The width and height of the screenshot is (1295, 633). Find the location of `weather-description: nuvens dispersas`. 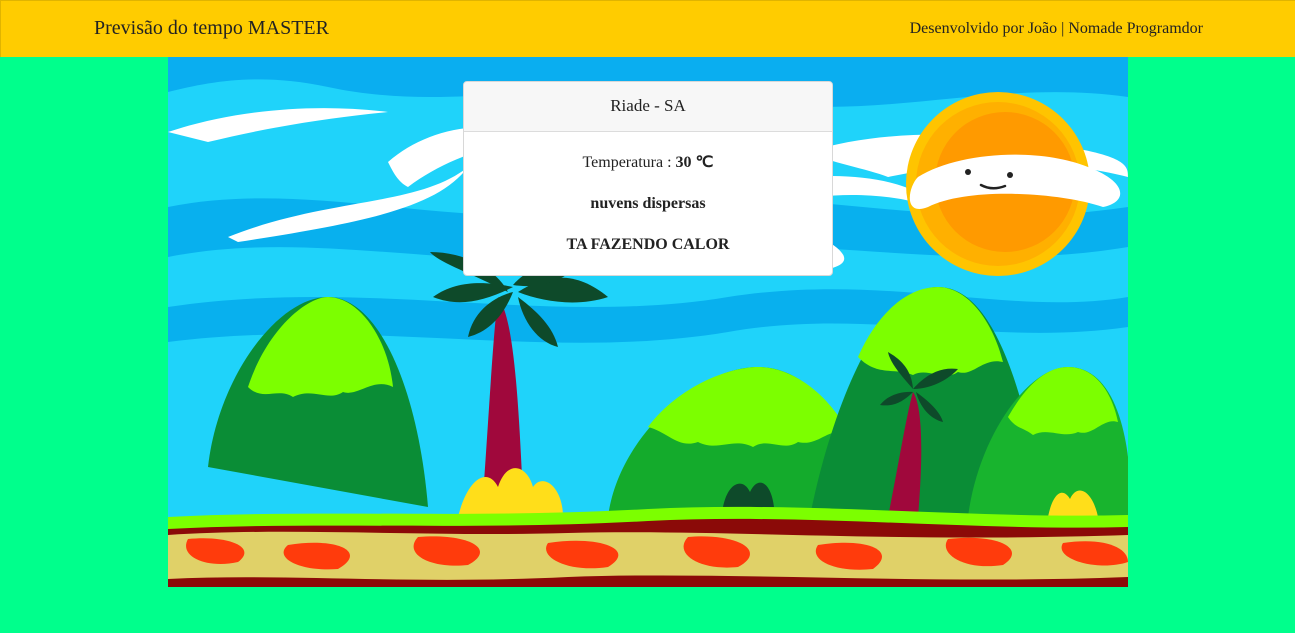

weather-description: nuvens dispersas is located at coordinates (648, 203).